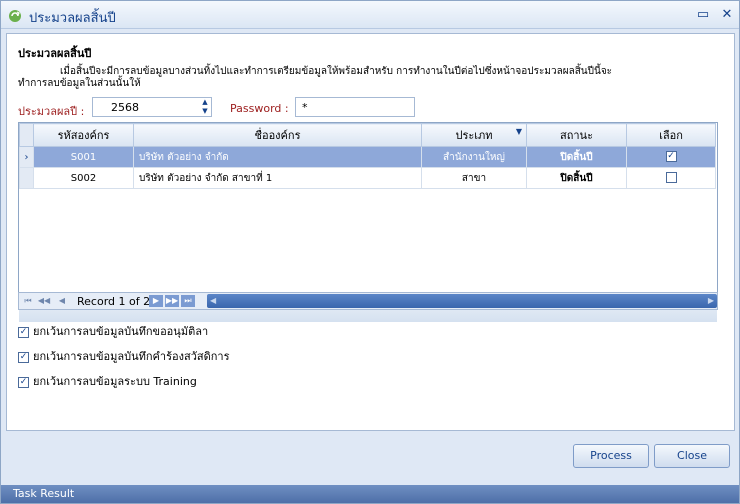 The width and height of the screenshot is (740, 504). I want to click on row-checkbox: ✓, so click(671, 157).